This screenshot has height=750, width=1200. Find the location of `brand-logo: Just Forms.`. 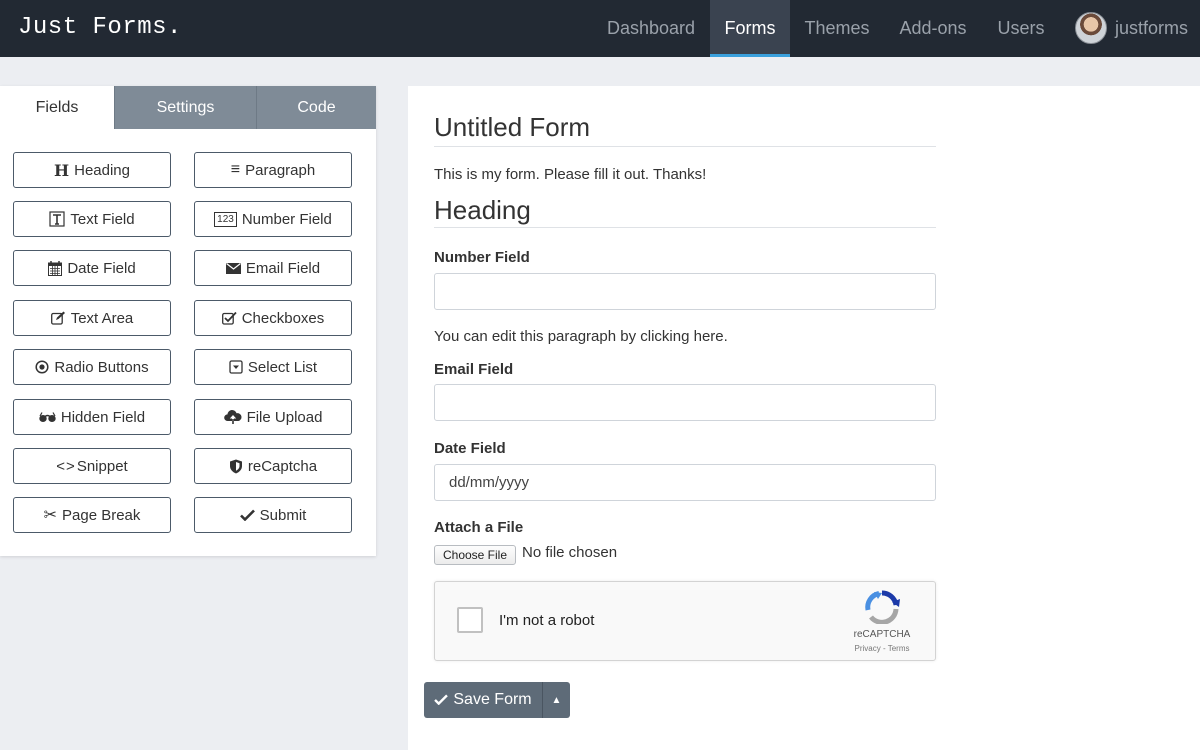

brand-logo: Just Forms. is located at coordinates (100, 27).